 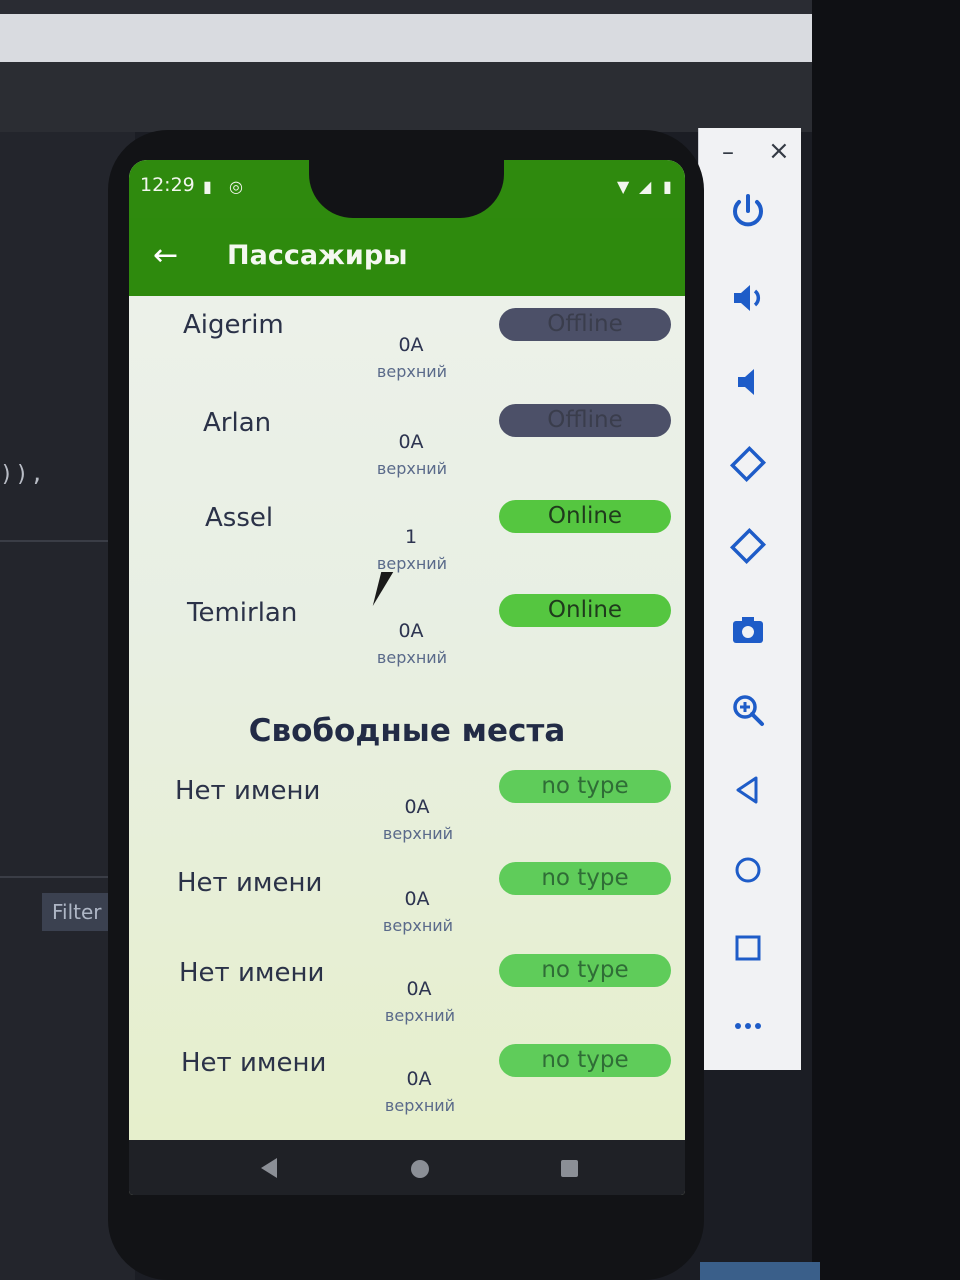 What do you see at coordinates (748, 1026) in the screenshot?
I see `more-icon` at bounding box center [748, 1026].